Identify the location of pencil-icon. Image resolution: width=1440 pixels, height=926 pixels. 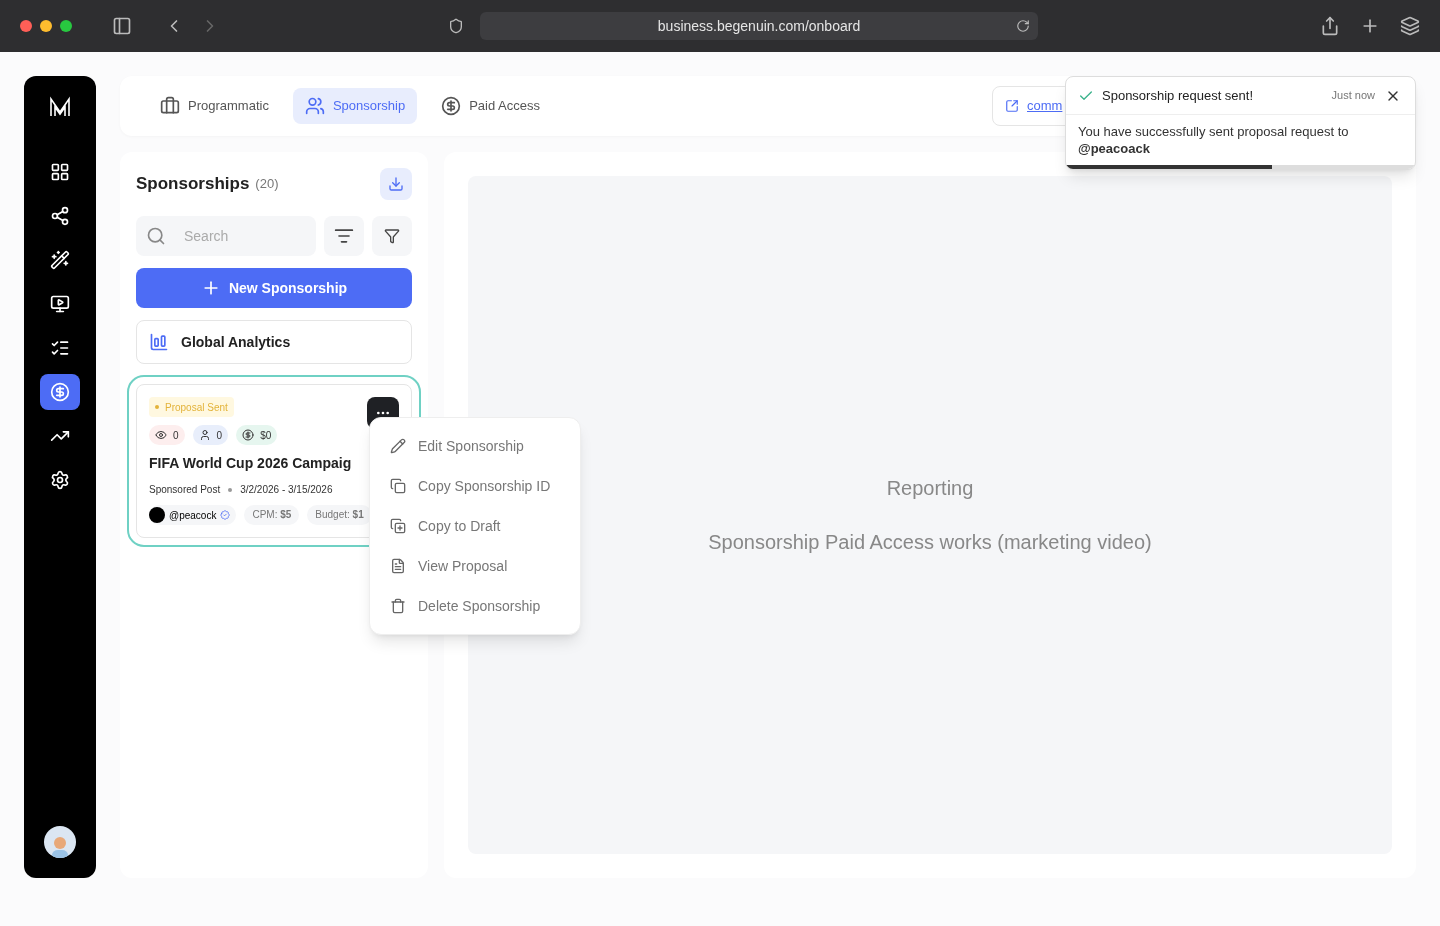
(398, 446).